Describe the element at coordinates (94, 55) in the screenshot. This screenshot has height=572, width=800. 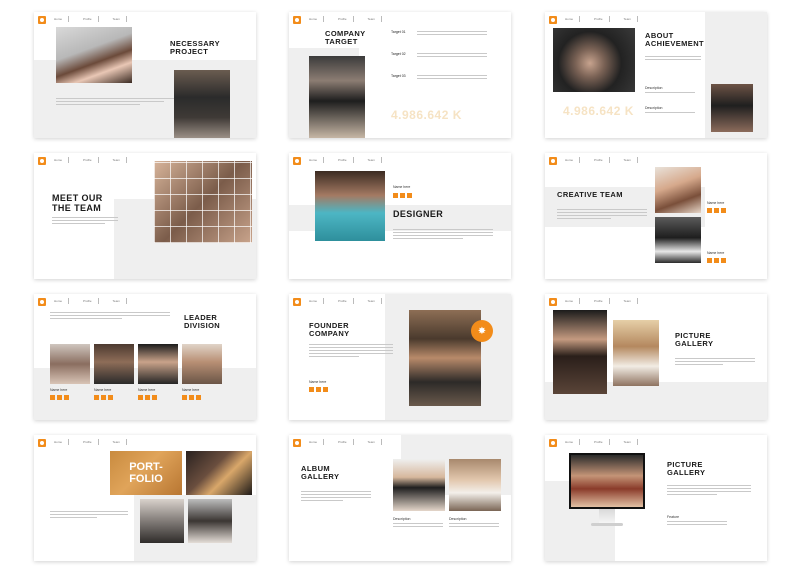
I see `portrait-photo` at that location.